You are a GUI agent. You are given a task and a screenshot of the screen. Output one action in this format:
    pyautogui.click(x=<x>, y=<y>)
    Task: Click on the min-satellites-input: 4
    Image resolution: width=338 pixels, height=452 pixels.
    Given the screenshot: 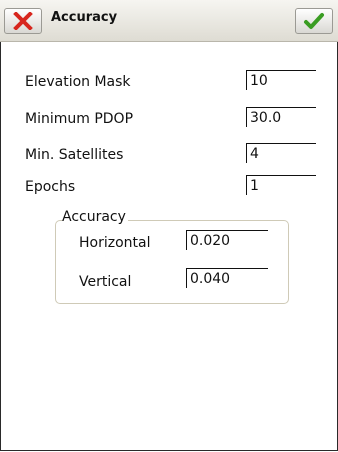 What is the action you would take?
    pyautogui.click(x=281, y=153)
    